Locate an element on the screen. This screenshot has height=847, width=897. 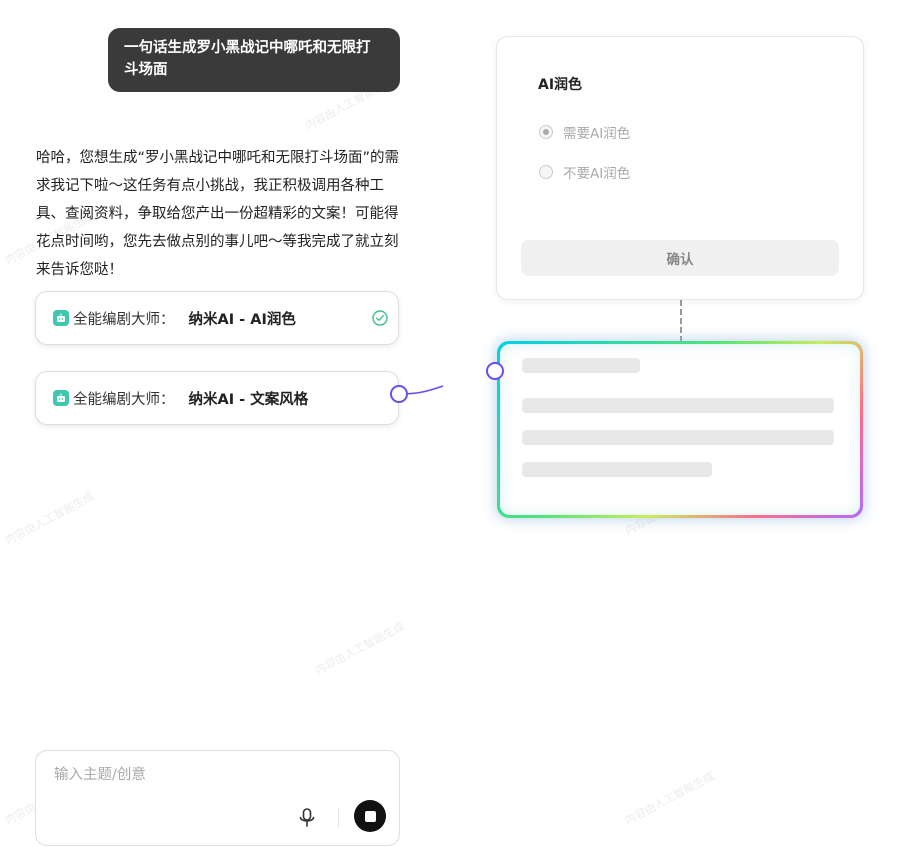
user-message-bubble: 一句话生成罗小黑战记中哪吒和无限打斗场面 is located at coordinates (254, 60).